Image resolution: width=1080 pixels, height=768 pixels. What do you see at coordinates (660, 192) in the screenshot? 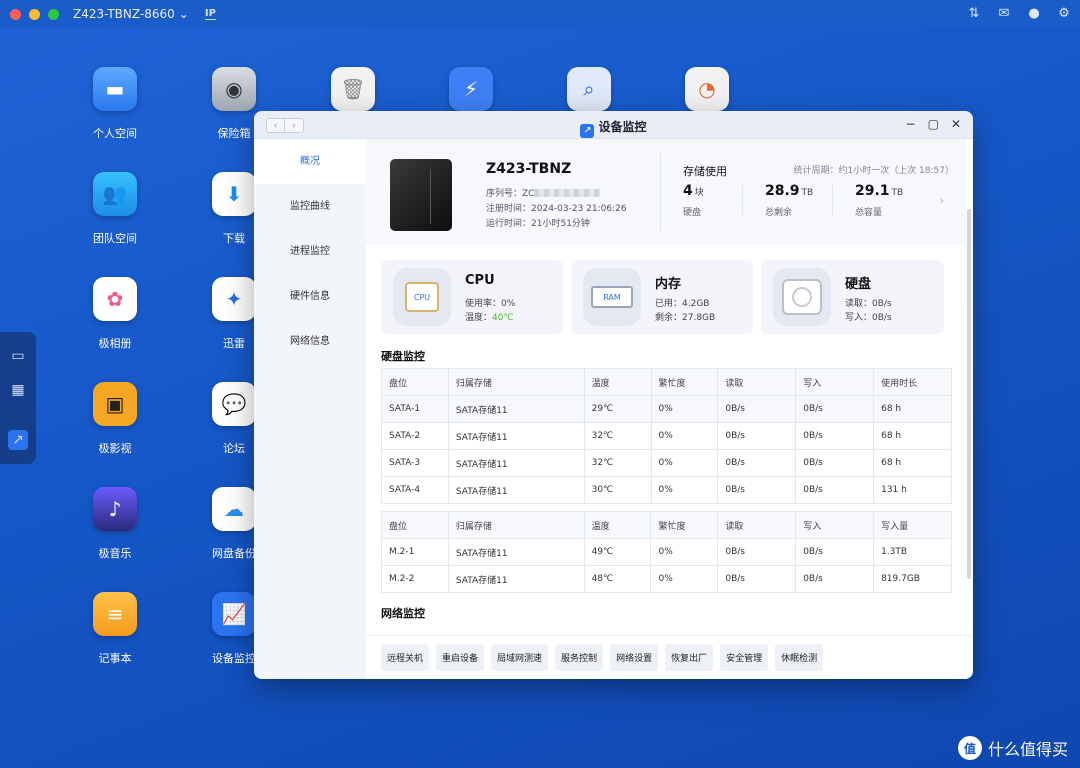
I see `divider` at bounding box center [660, 192].